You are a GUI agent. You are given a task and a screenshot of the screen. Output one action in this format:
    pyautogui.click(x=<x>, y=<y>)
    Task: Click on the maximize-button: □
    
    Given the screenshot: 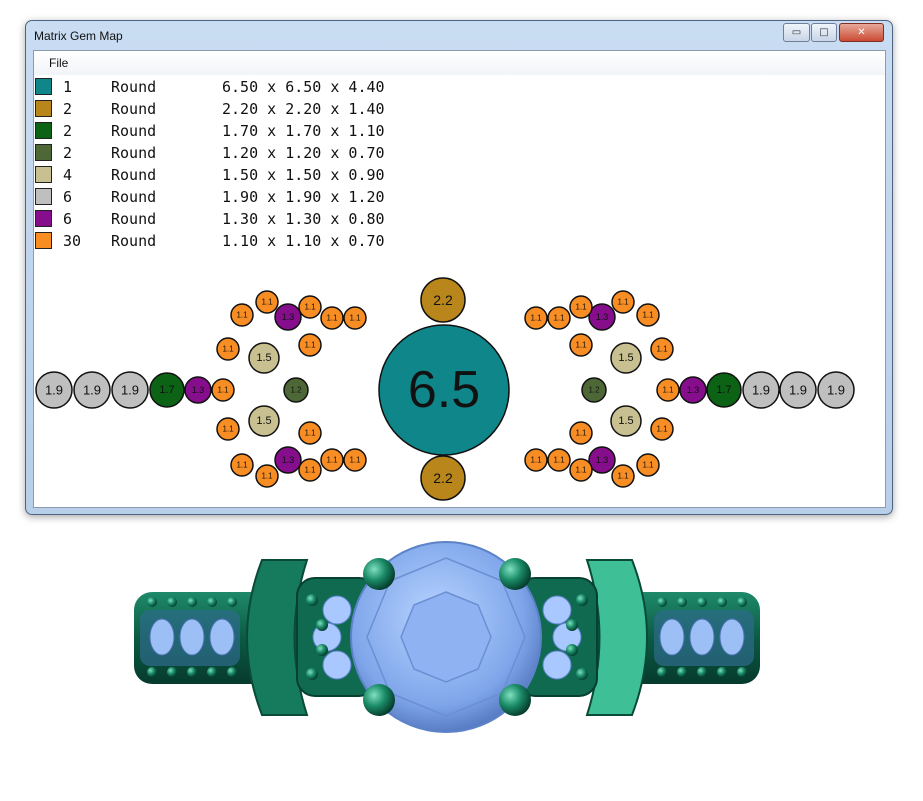 What is the action you would take?
    pyautogui.click(x=824, y=32)
    